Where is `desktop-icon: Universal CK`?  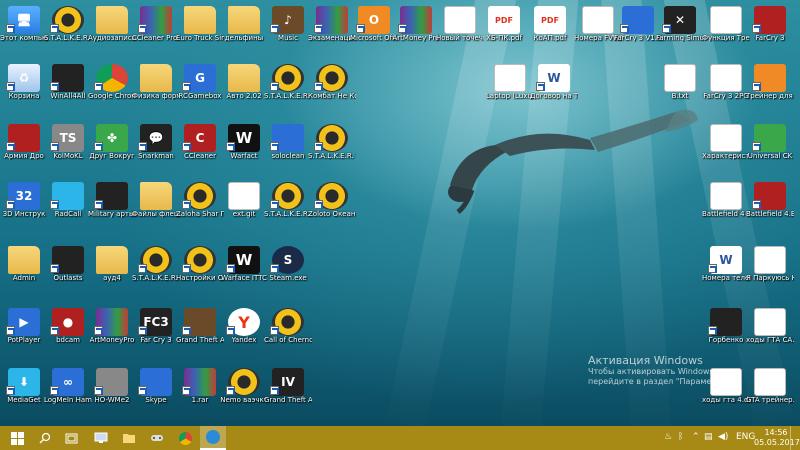 desktop-icon: Universal CK is located at coordinates (770, 144).